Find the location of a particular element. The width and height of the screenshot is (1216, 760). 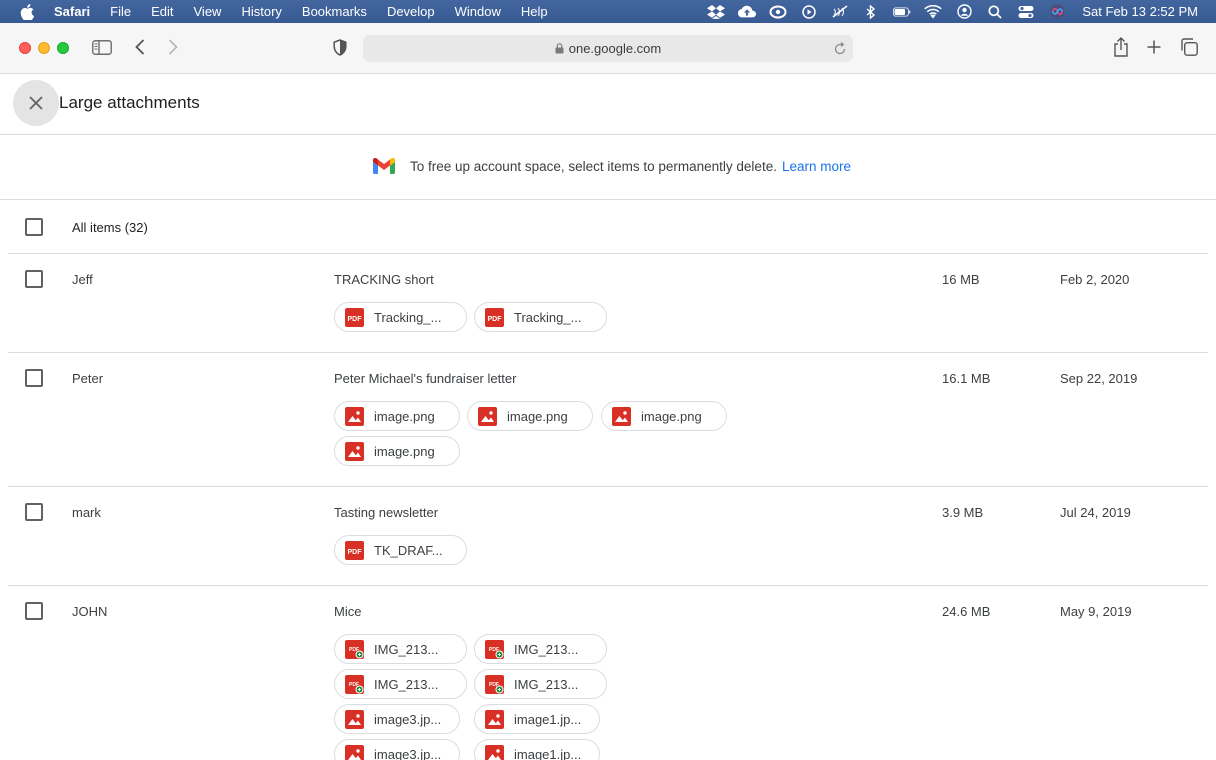

attachment-size: 24.6 MB is located at coordinates (966, 611).